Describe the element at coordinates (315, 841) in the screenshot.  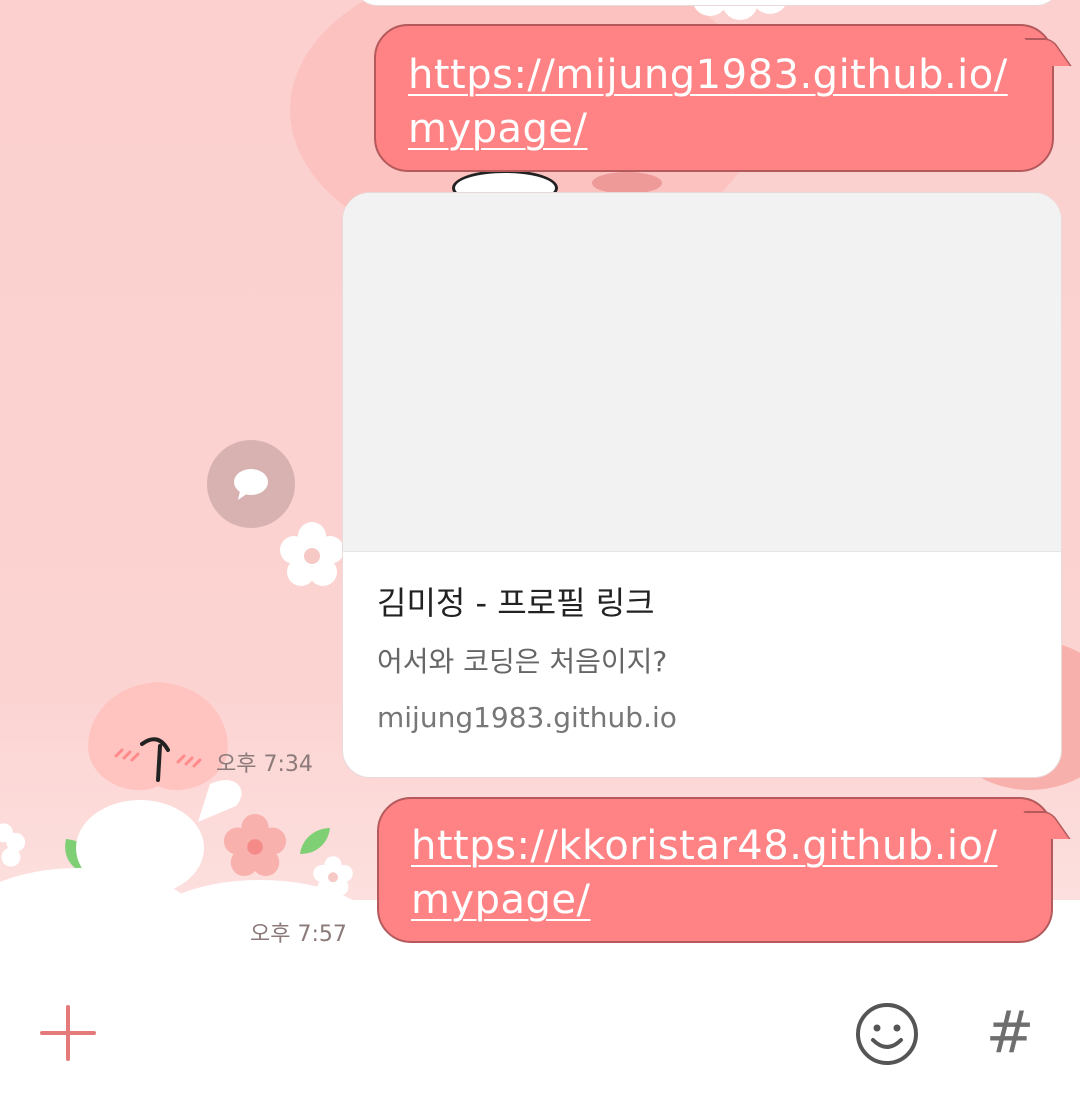
I see `leaf-icon` at that location.